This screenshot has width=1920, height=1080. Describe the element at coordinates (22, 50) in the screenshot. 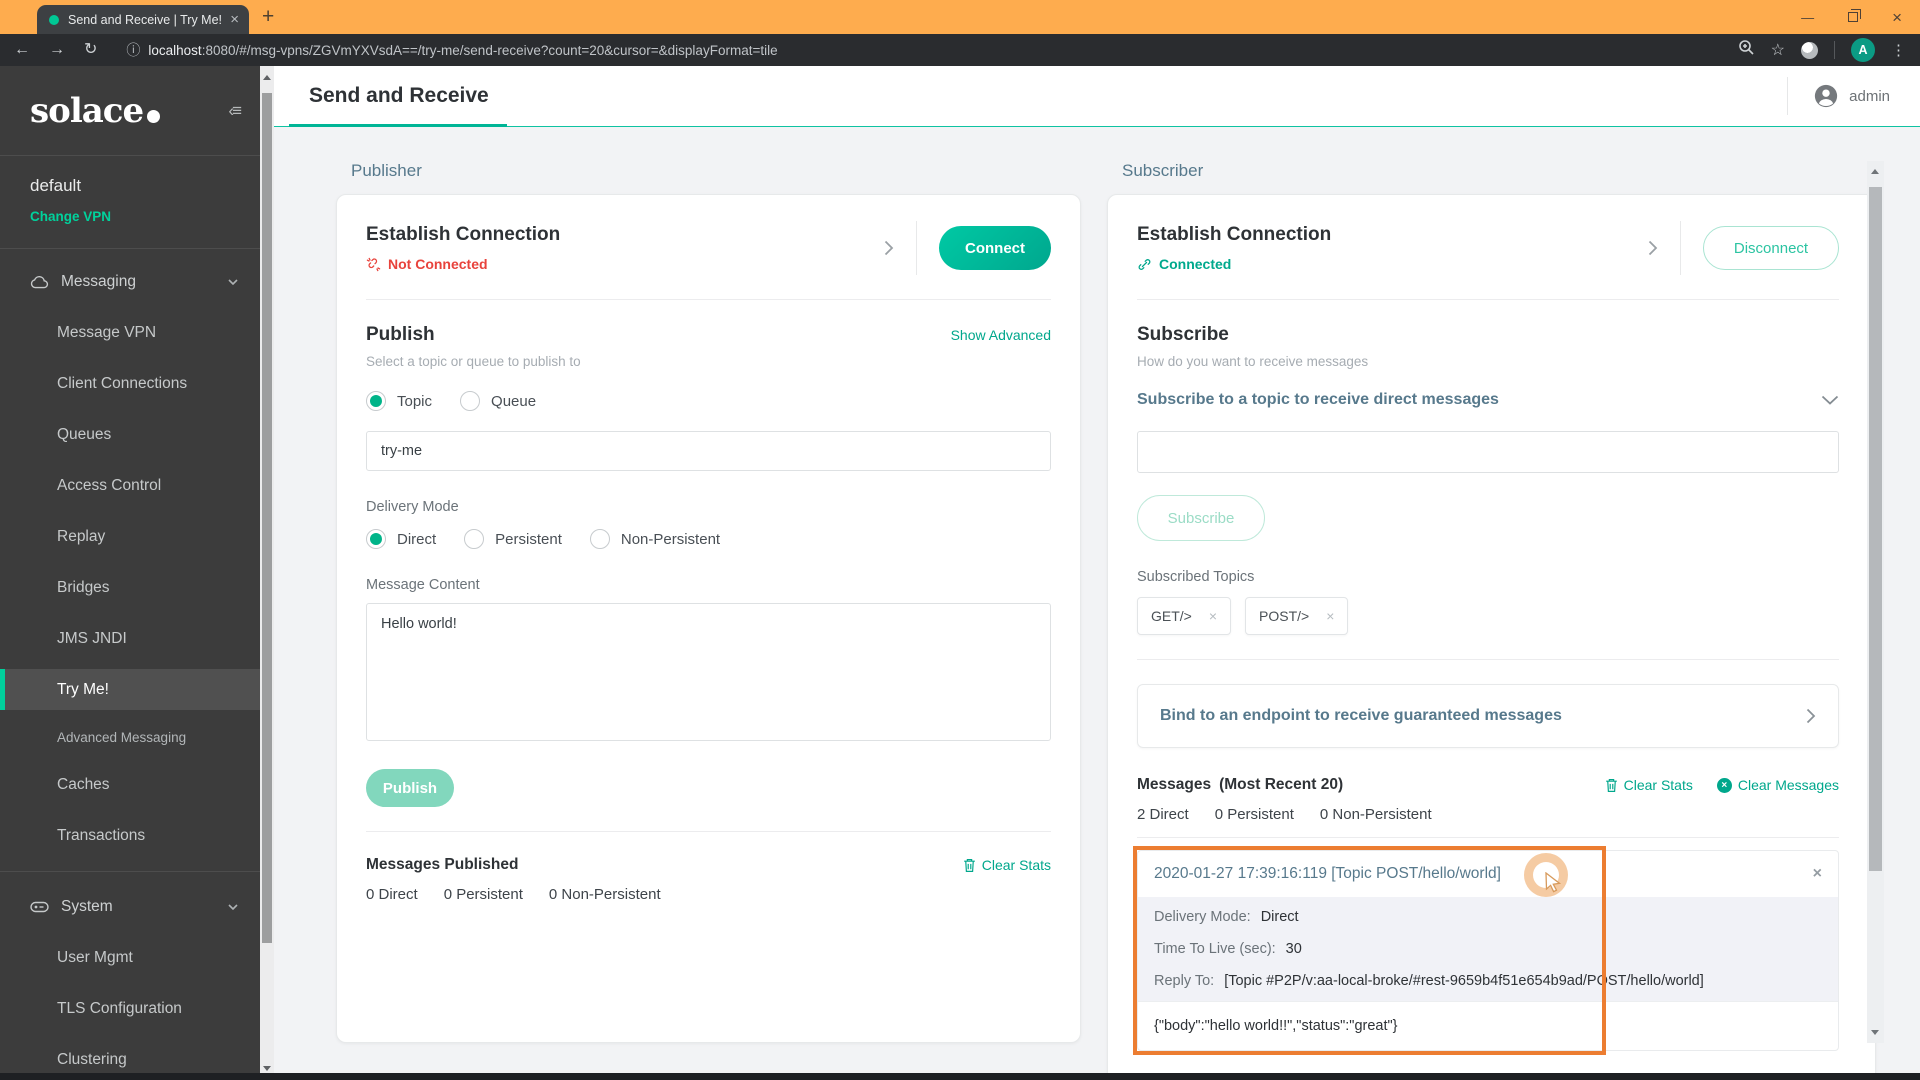

I see `back-icon: ←` at that location.